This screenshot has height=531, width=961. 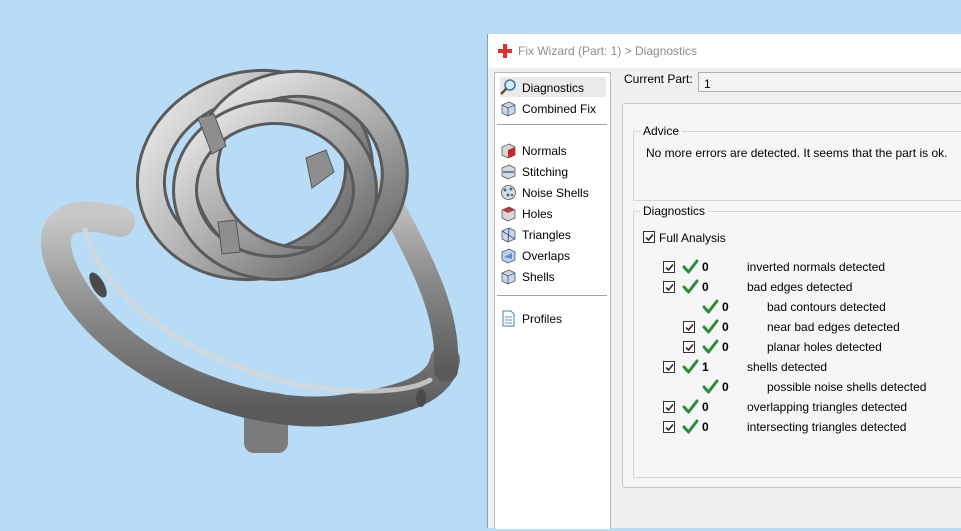 What do you see at coordinates (827, 427) in the screenshot?
I see `diagnostic-text: intersecting triangles detected` at bounding box center [827, 427].